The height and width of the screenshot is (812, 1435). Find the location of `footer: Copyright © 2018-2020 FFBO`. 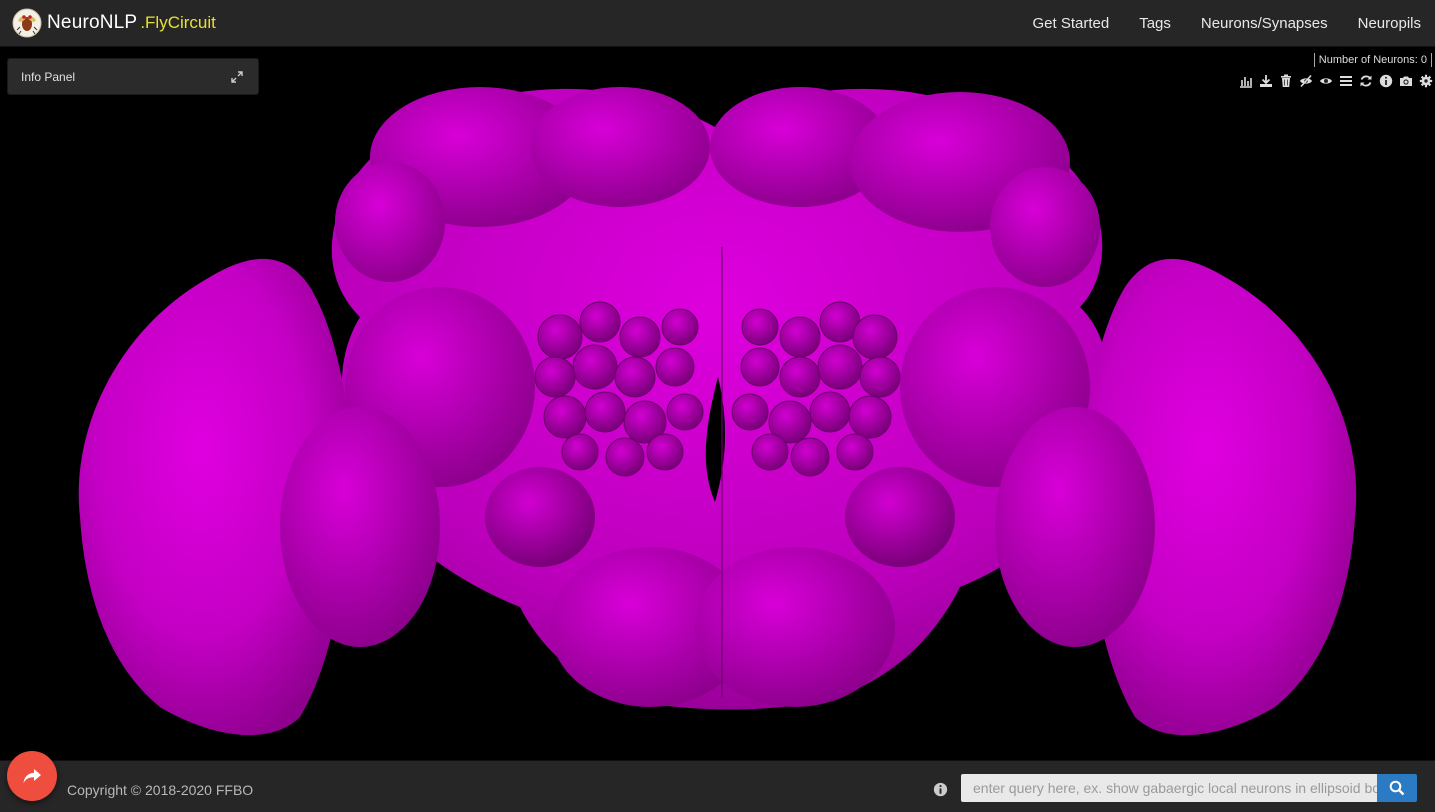

footer: Copyright © 2018-2020 FFBO is located at coordinates (717, 786).